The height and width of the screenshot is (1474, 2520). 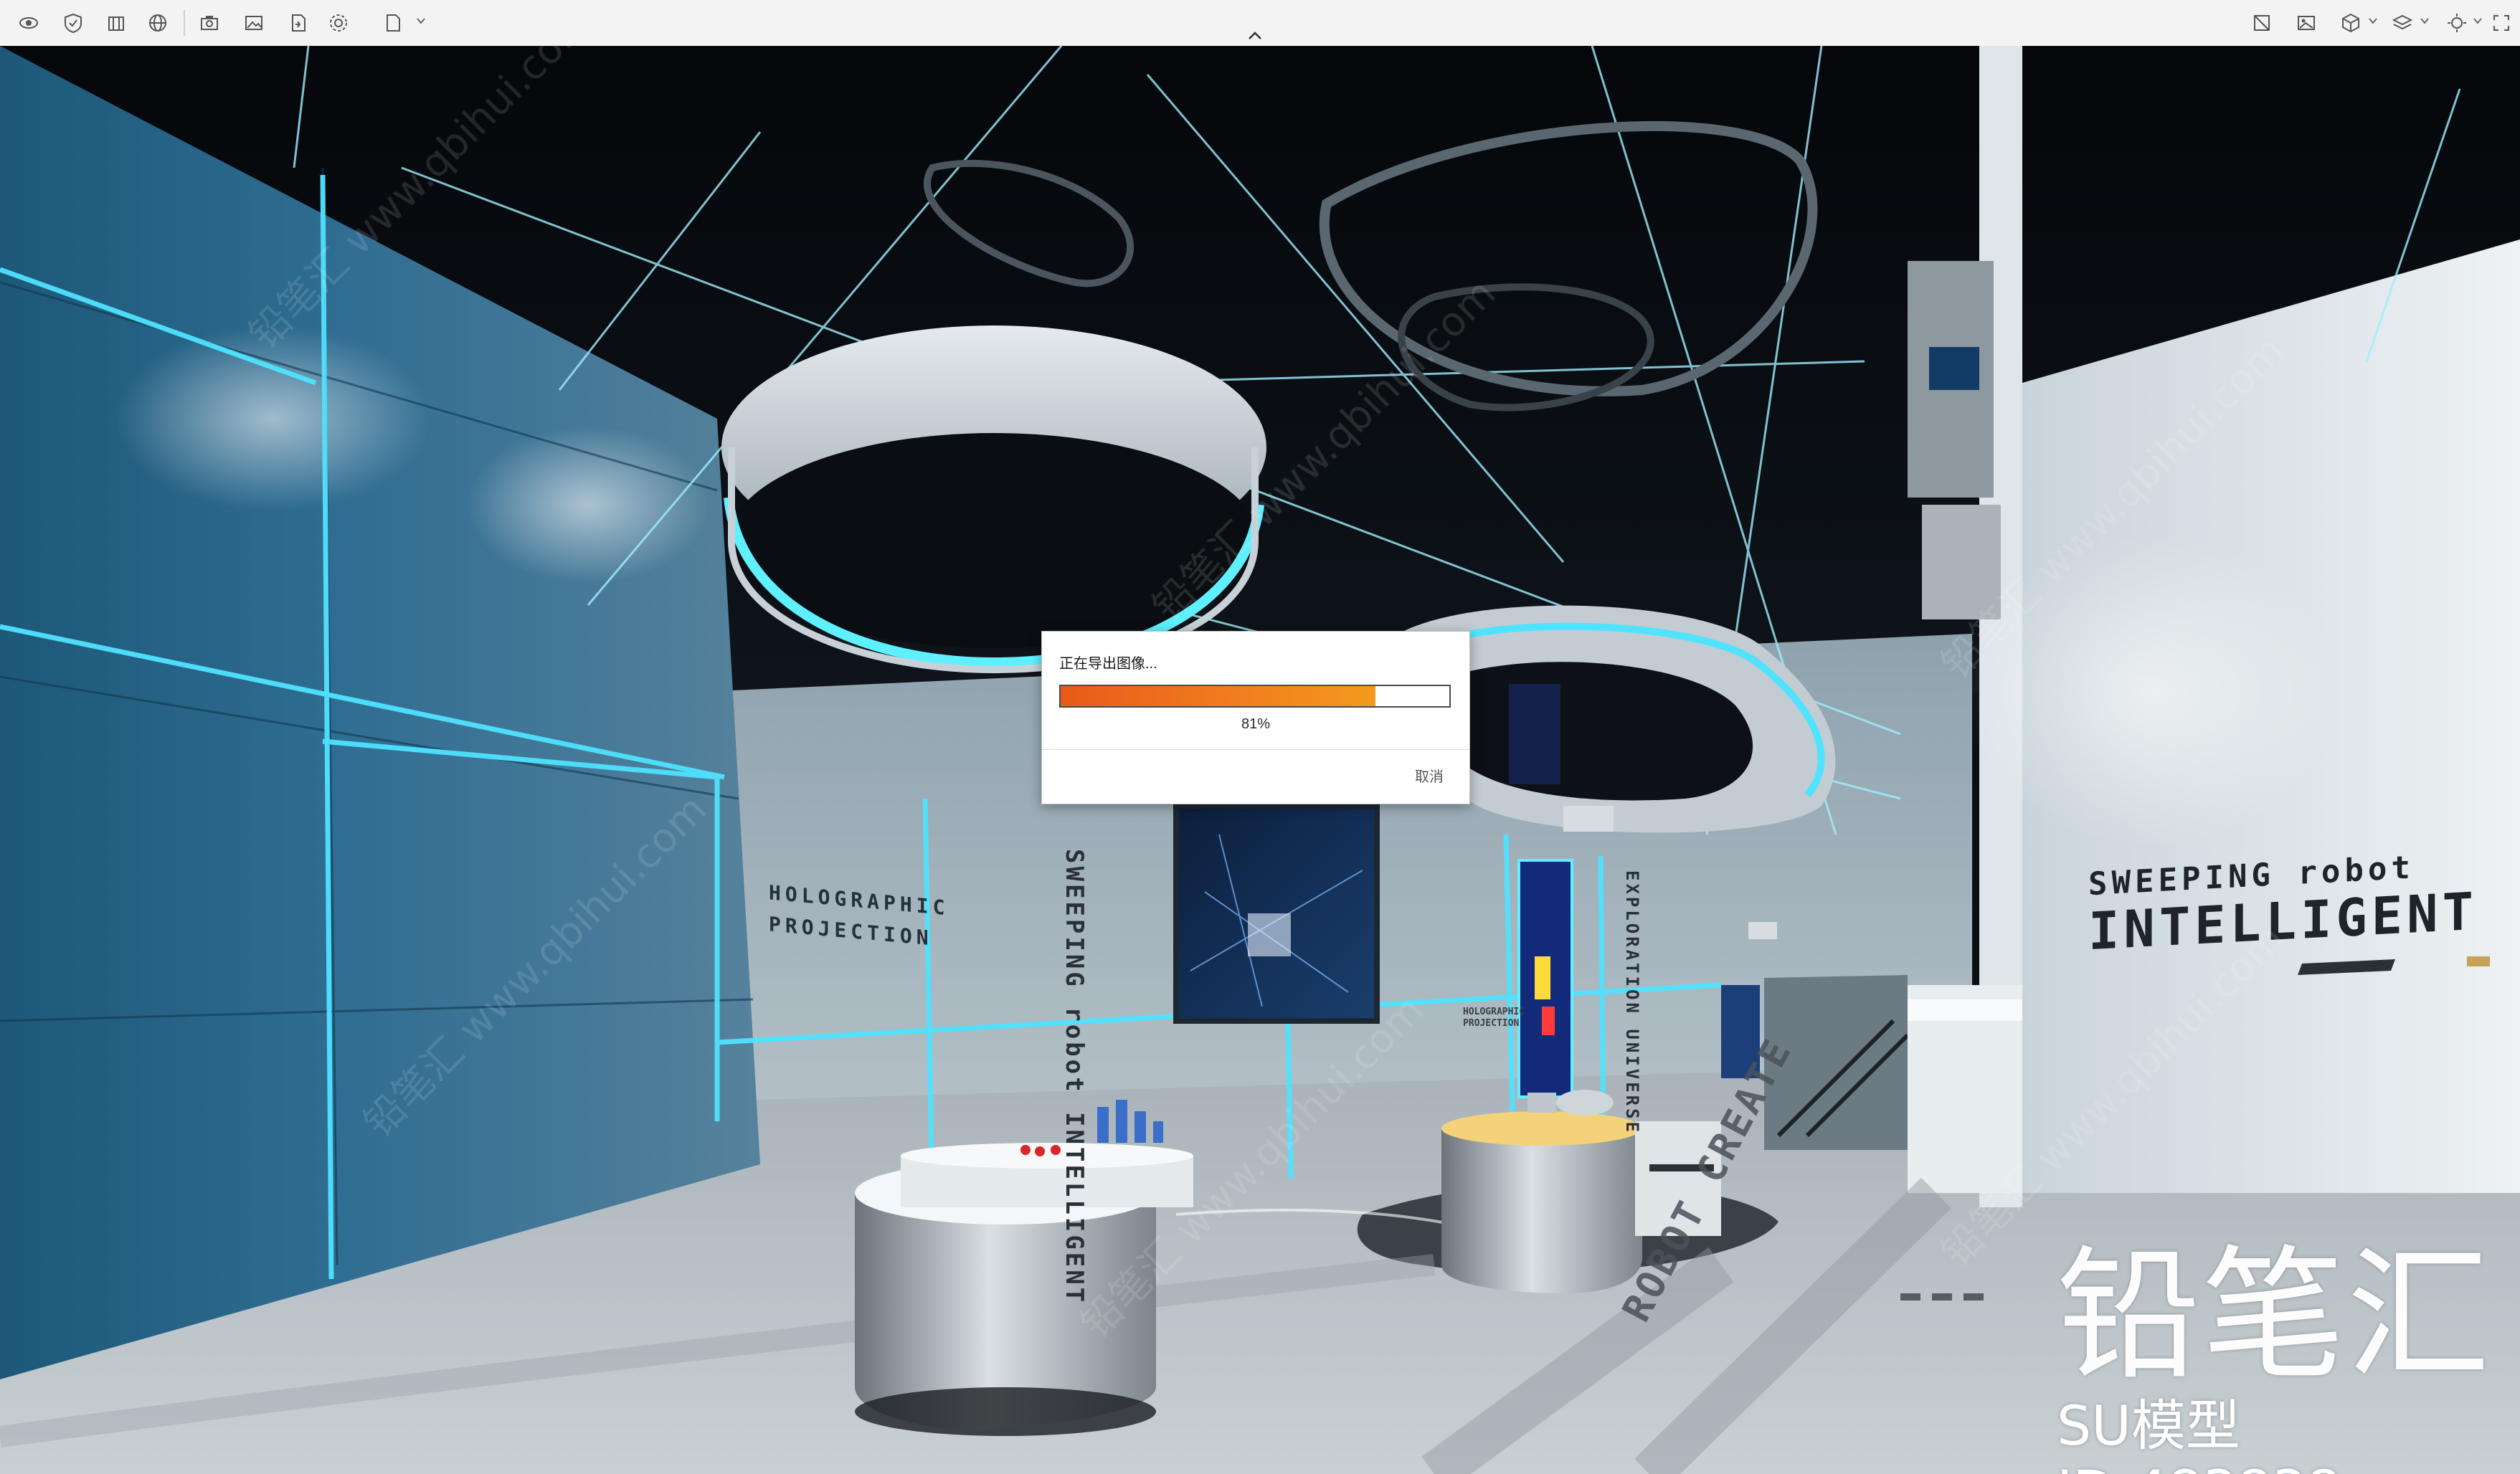 I want to click on shield-icon, so click(x=73, y=23).